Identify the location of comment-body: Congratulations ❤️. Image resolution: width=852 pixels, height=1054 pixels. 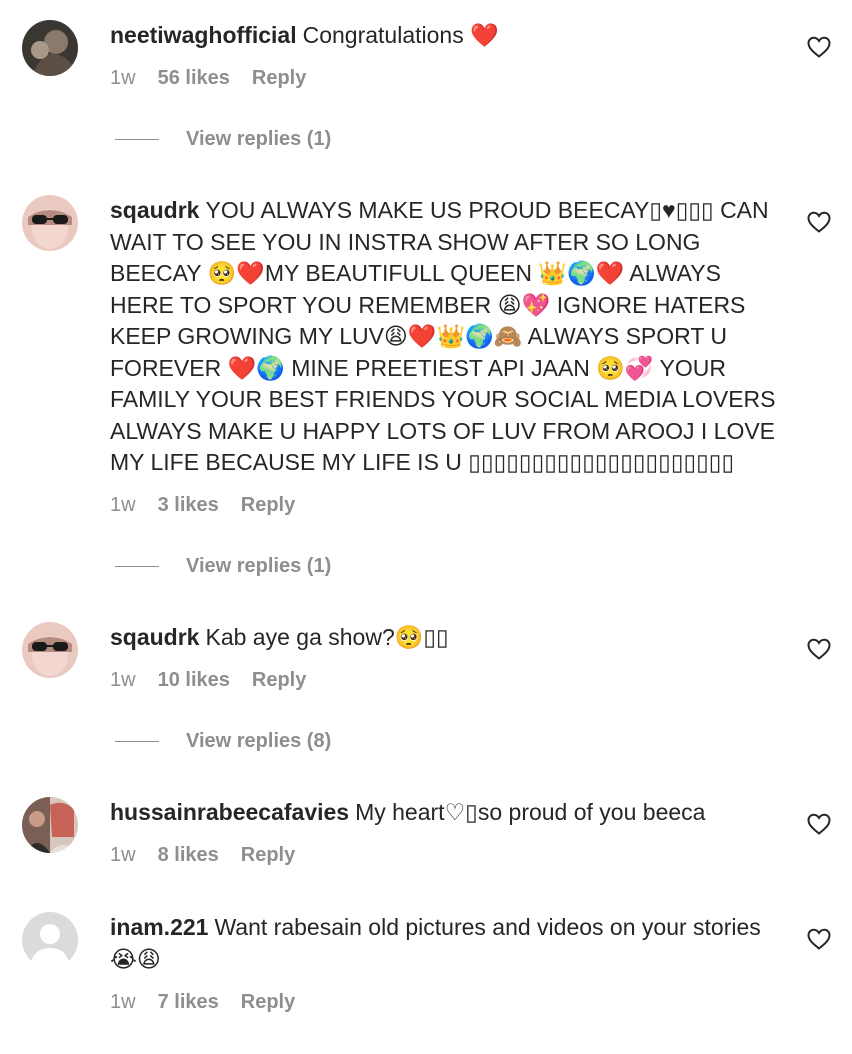
(400, 35).